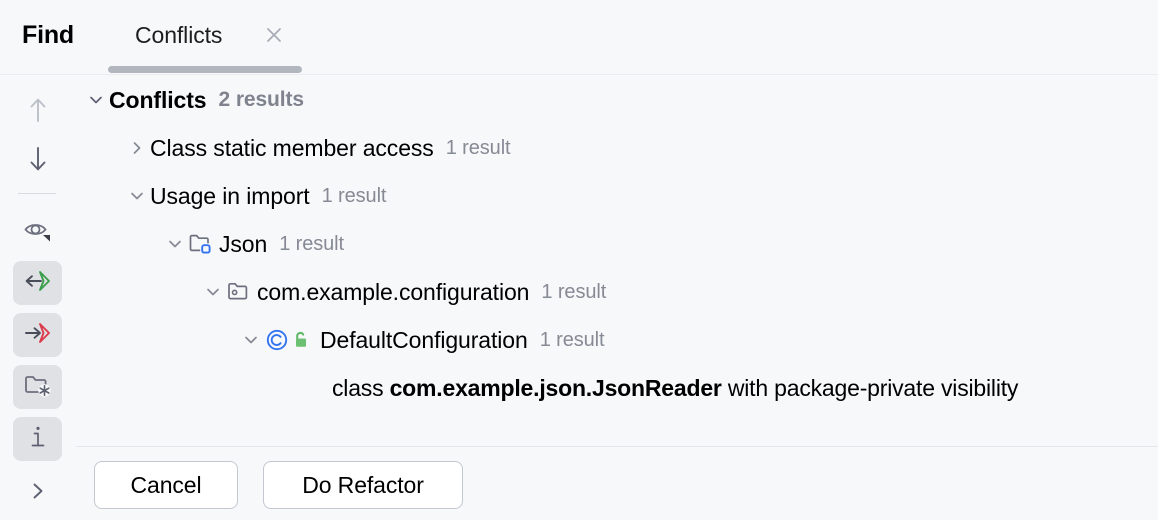  I want to click on arrow-right-into-brace-icon, so click(38, 335).